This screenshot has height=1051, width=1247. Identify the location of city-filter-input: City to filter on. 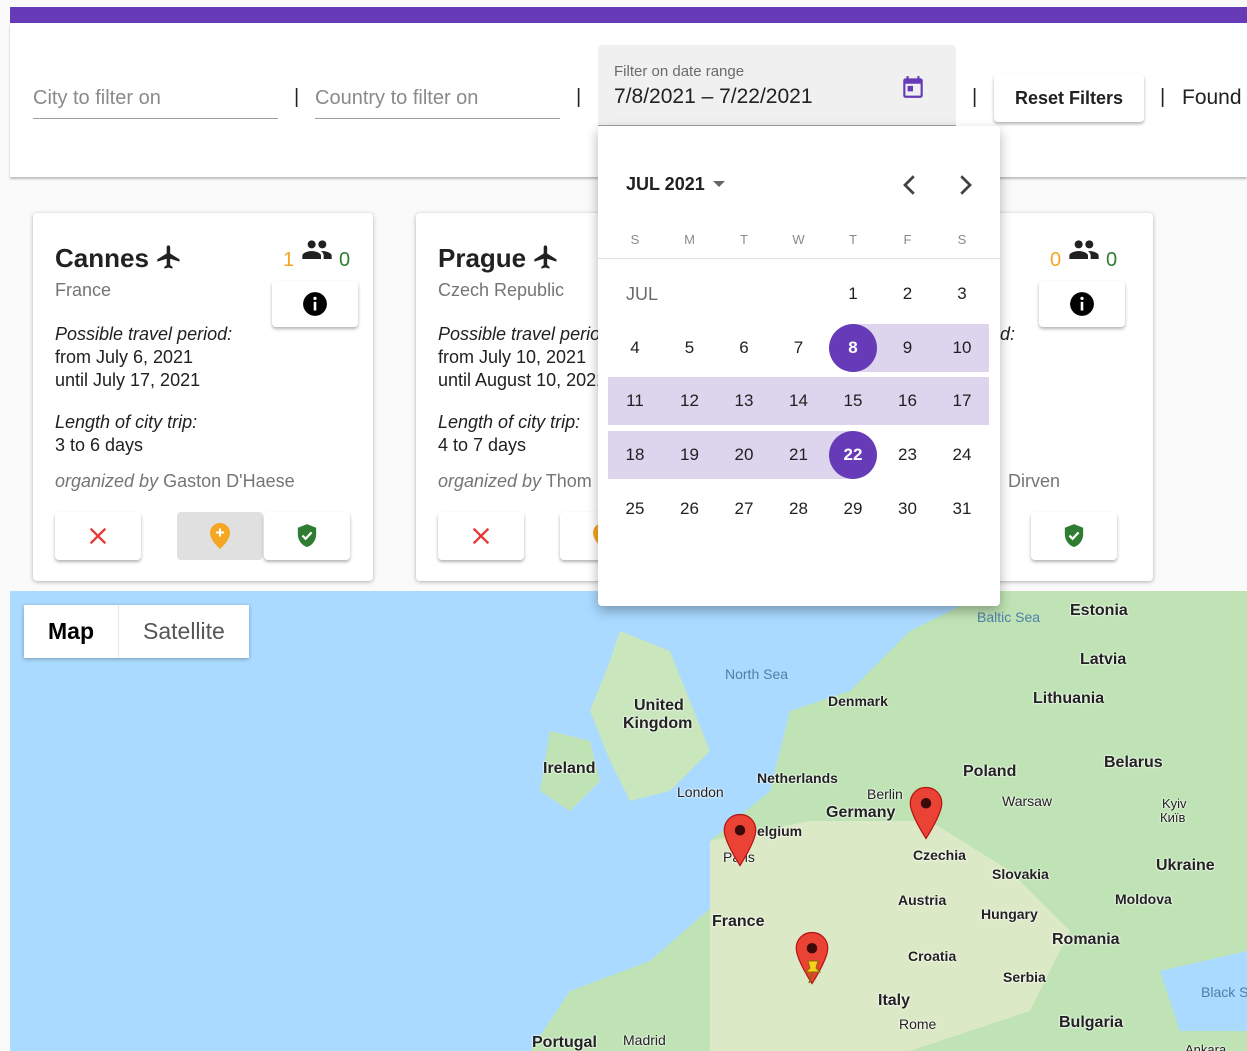
(155, 95).